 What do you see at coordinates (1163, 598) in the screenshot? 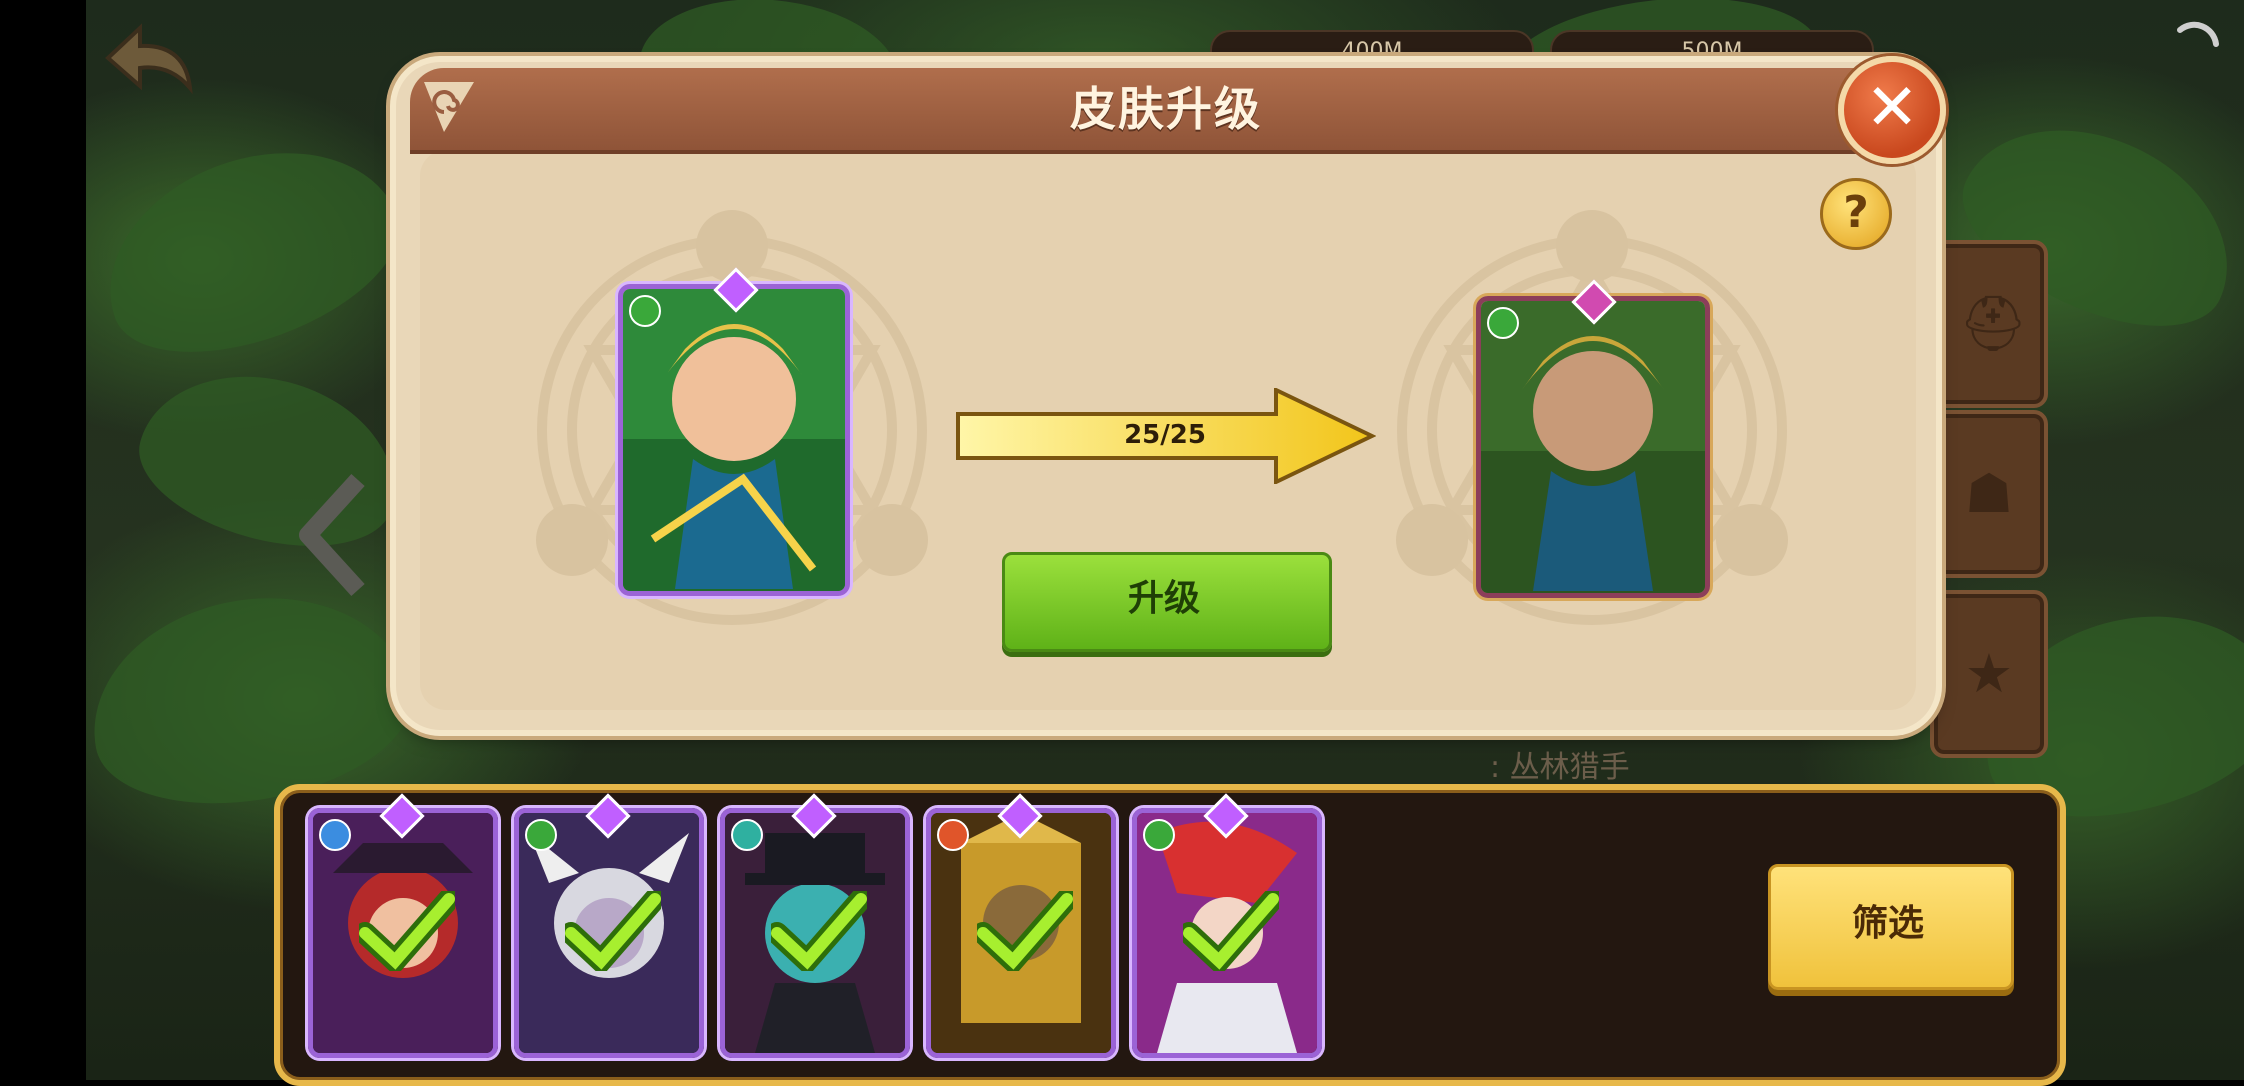
I see `upgrade-button-label: 升级` at bounding box center [1163, 598].